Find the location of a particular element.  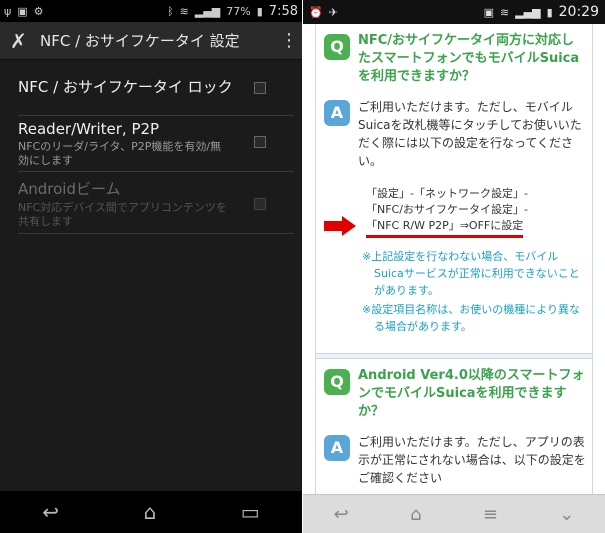

scroll-down-icon: ⌄ is located at coordinates (566, 514).